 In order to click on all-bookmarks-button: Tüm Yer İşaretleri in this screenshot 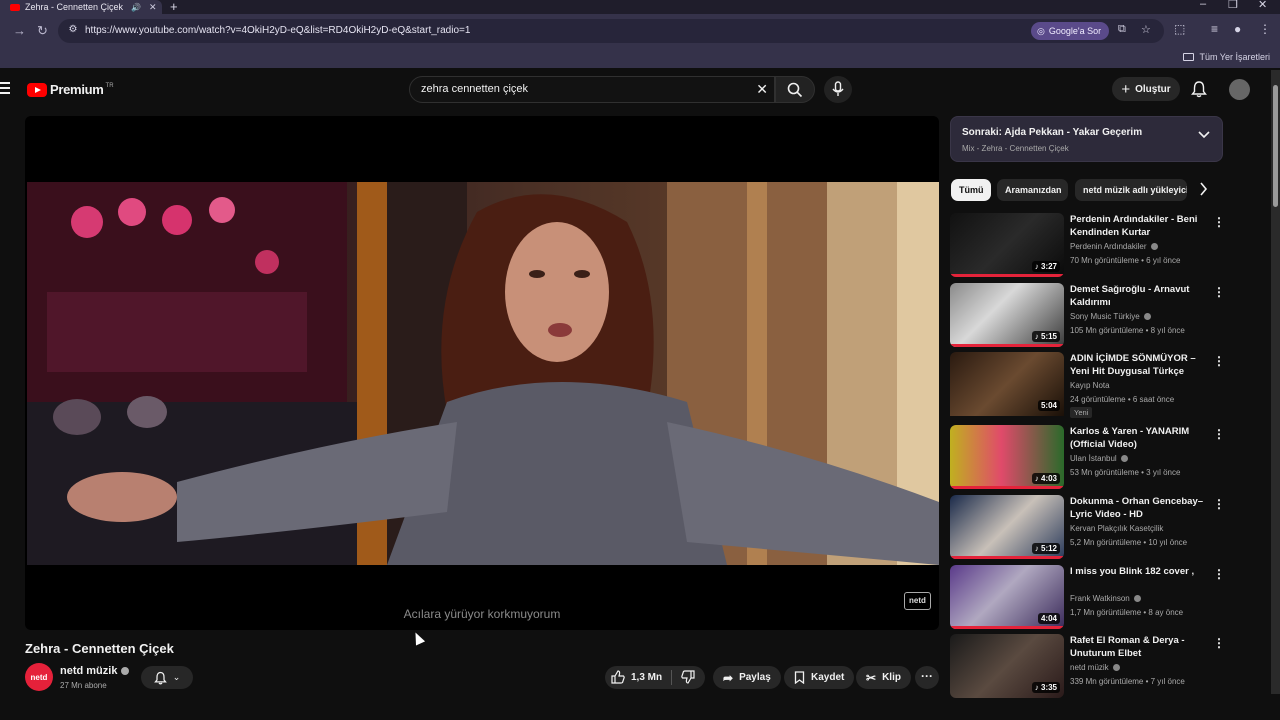, I will do `click(1226, 57)`.